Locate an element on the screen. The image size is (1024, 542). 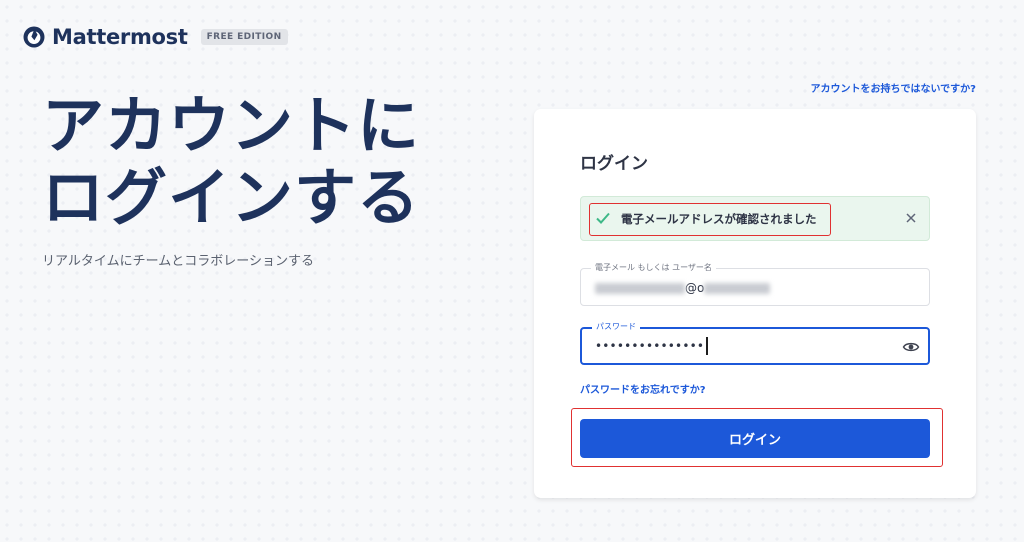
header: Mattermost FREE EDITION is located at coordinates (155, 37).